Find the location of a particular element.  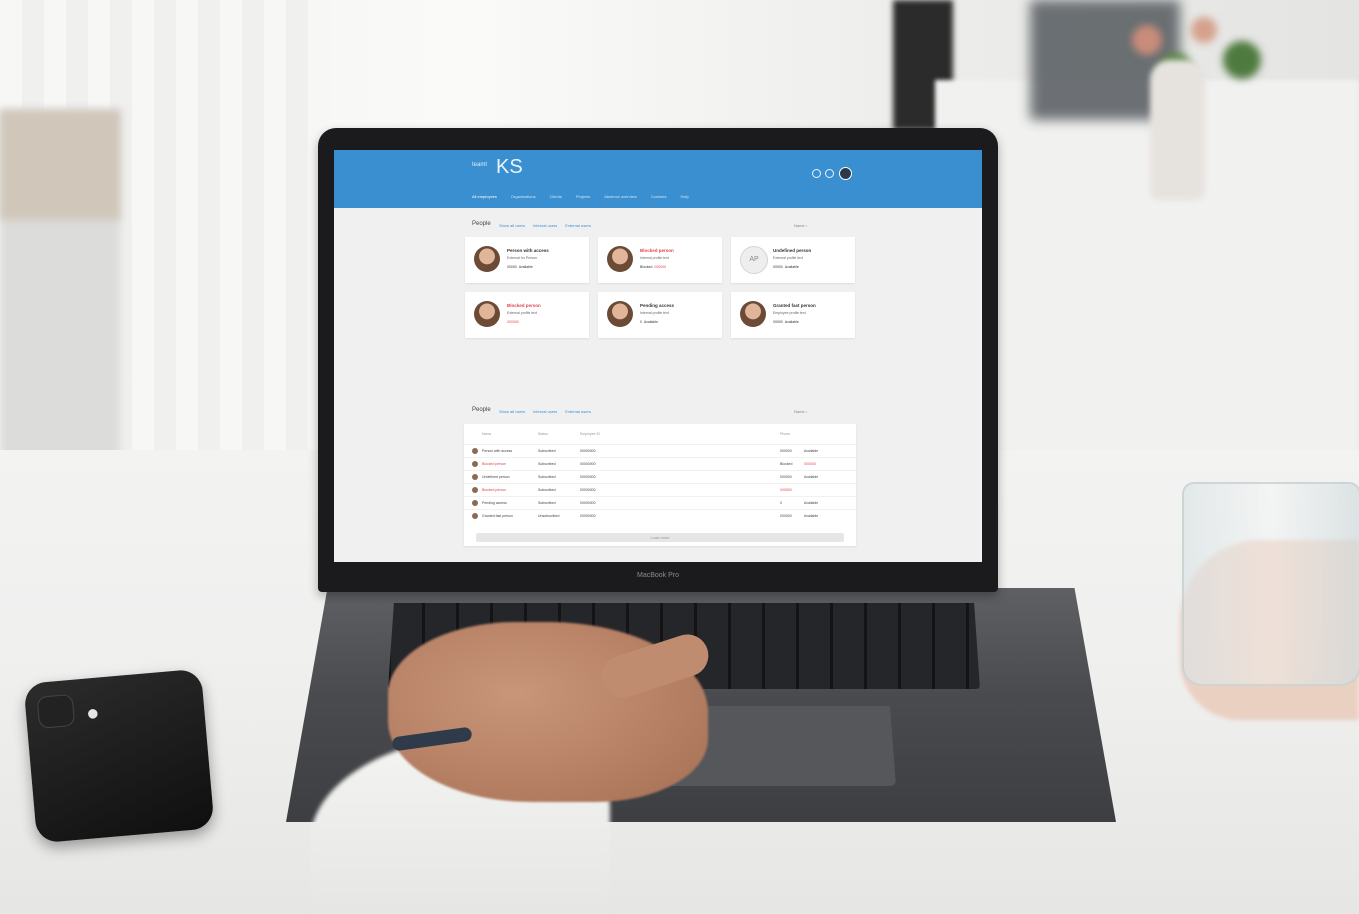

cabinet is located at coordinates (1147, 270).